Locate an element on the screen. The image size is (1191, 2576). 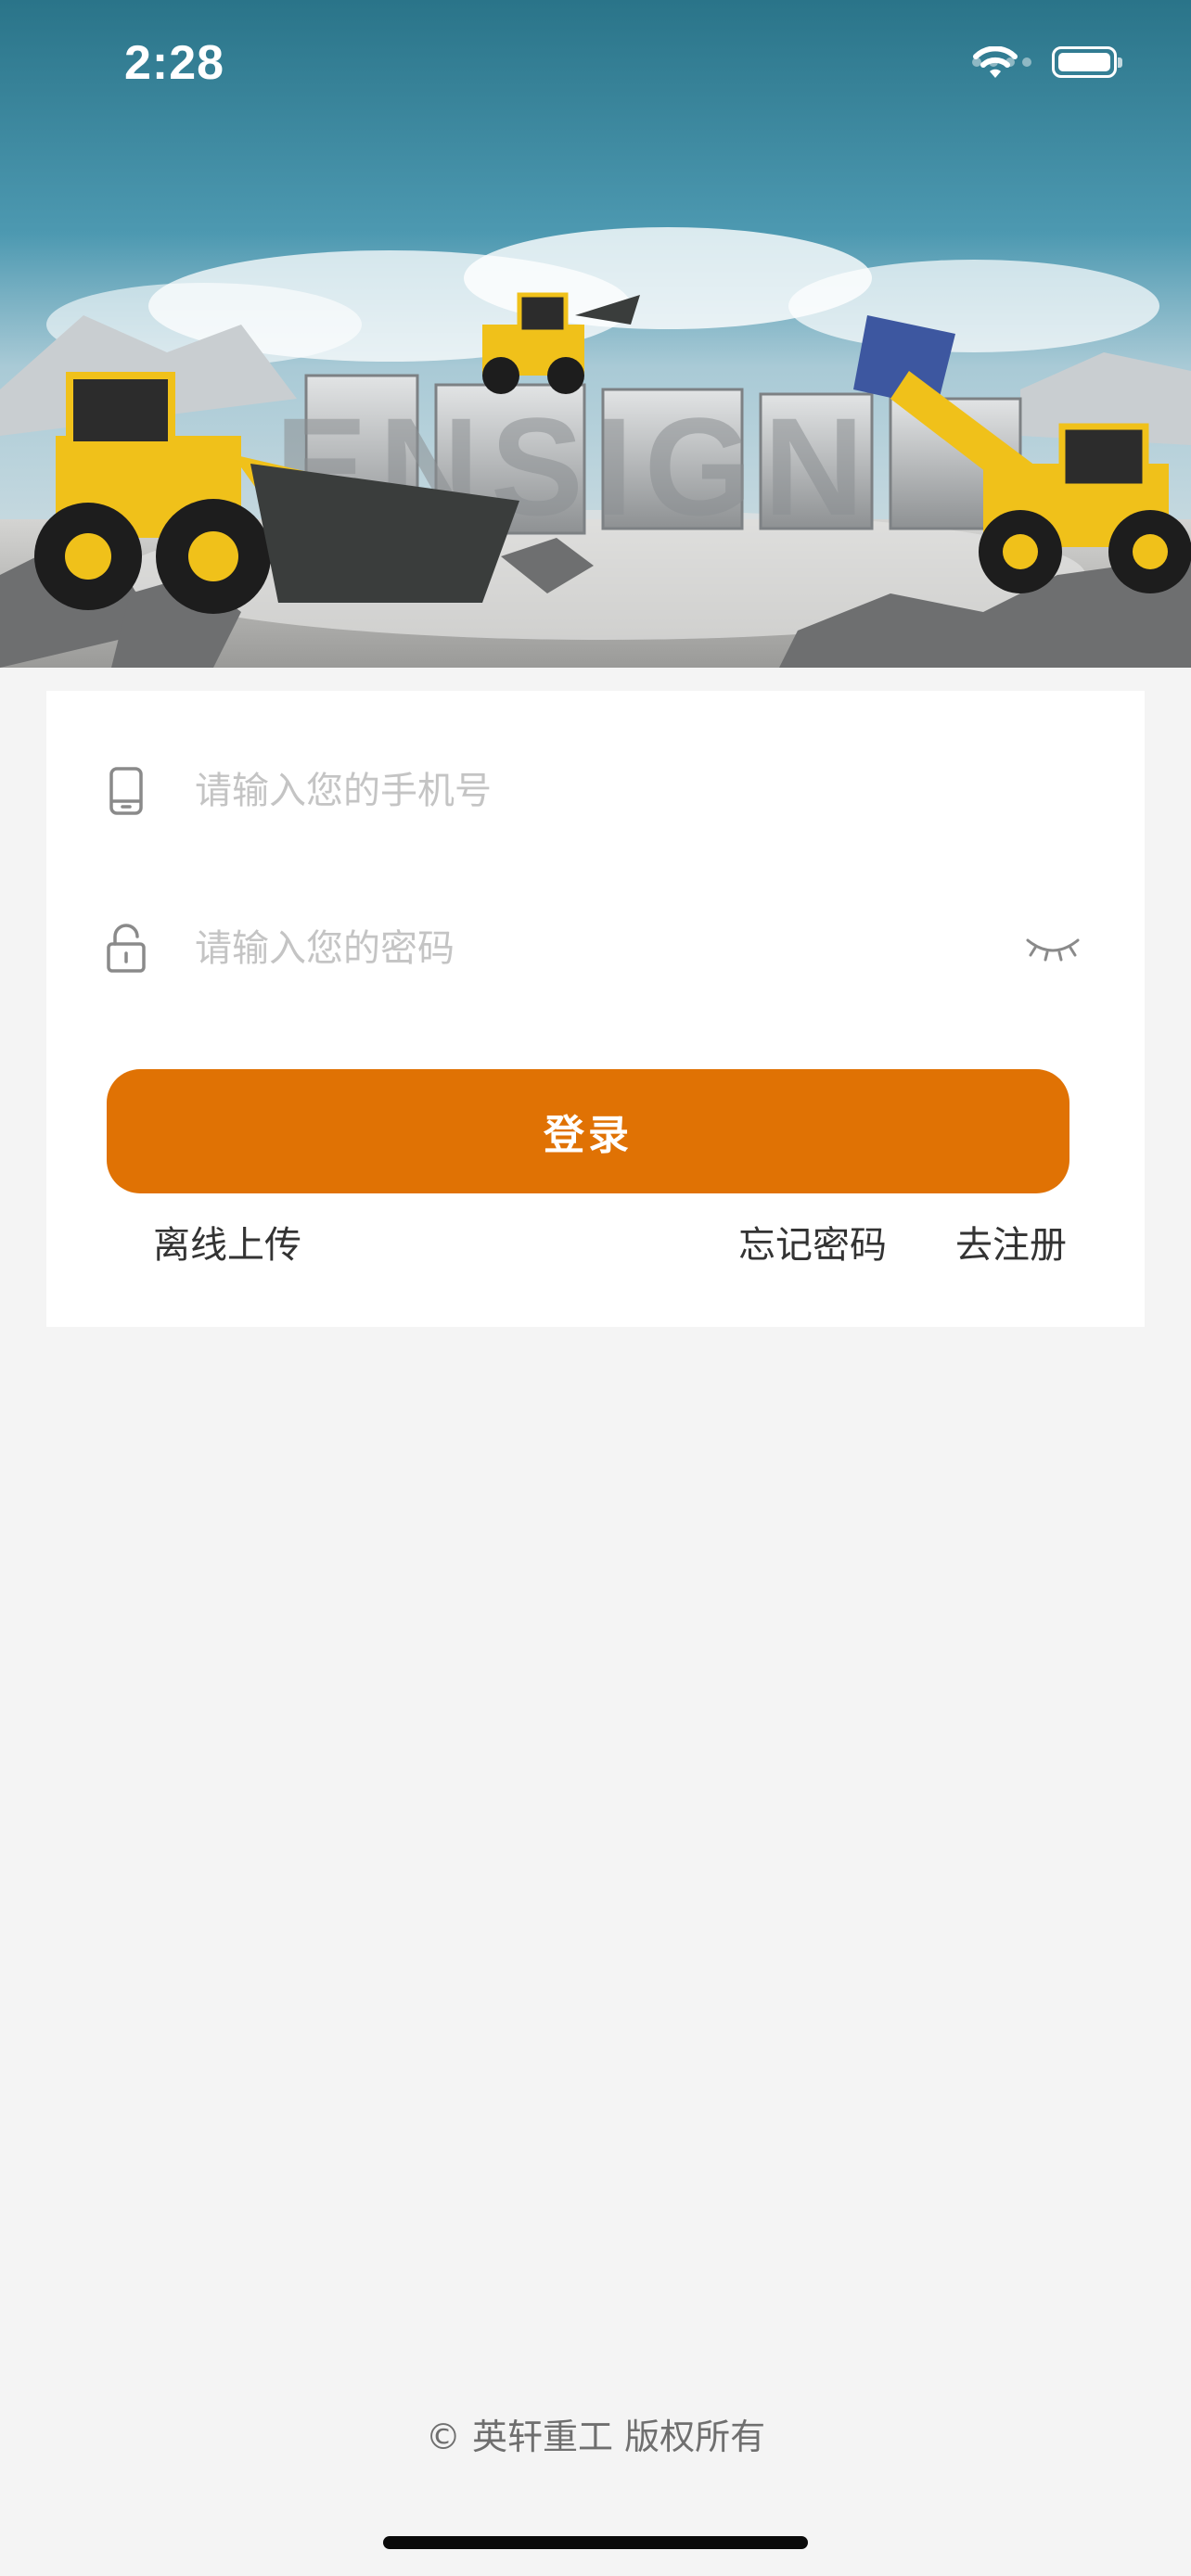
phone-field is located at coordinates (595, 791).